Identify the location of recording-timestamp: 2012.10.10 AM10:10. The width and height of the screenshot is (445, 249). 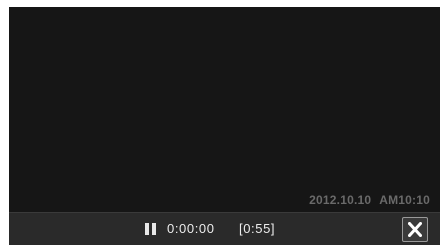
(369, 200).